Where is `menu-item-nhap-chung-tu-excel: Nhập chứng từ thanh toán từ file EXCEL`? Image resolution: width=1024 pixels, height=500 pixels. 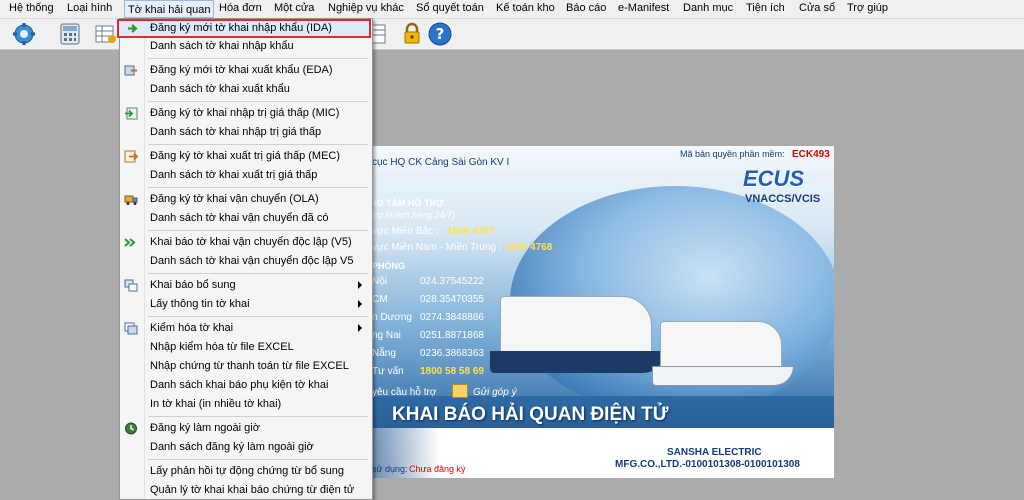 menu-item-nhap-chung-tu-excel: Nhập chứng từ thanh toán từ file EXCEL is located at coordinates (246, 366).